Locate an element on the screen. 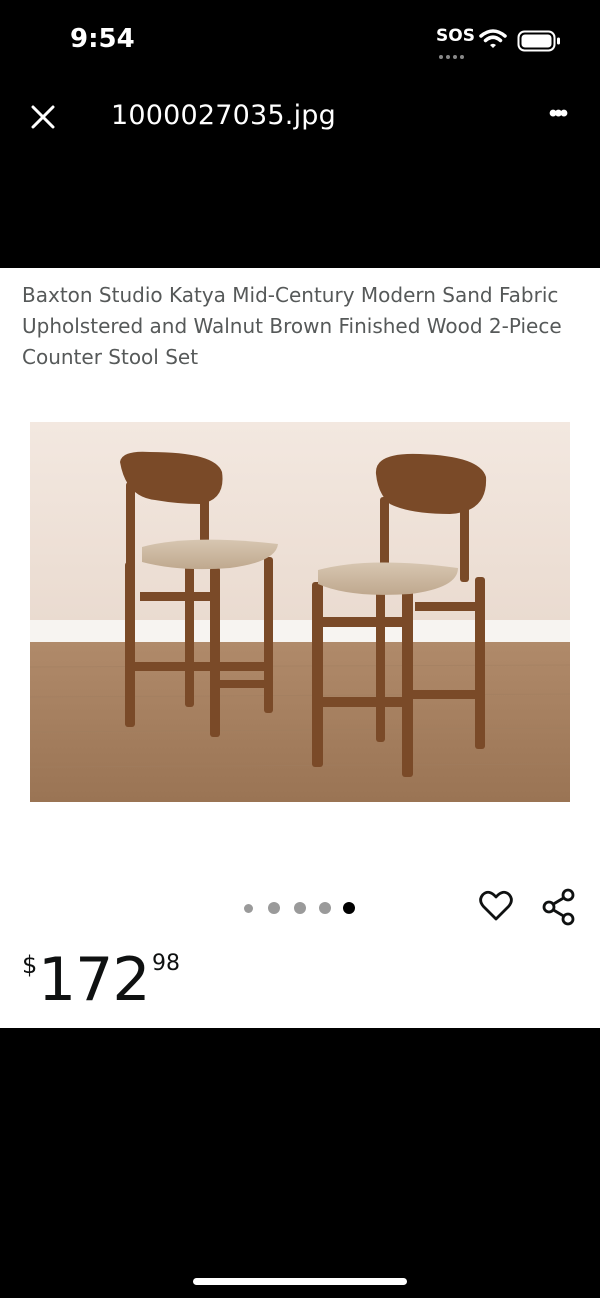  signal-dots is located at coordinates (454, 52).